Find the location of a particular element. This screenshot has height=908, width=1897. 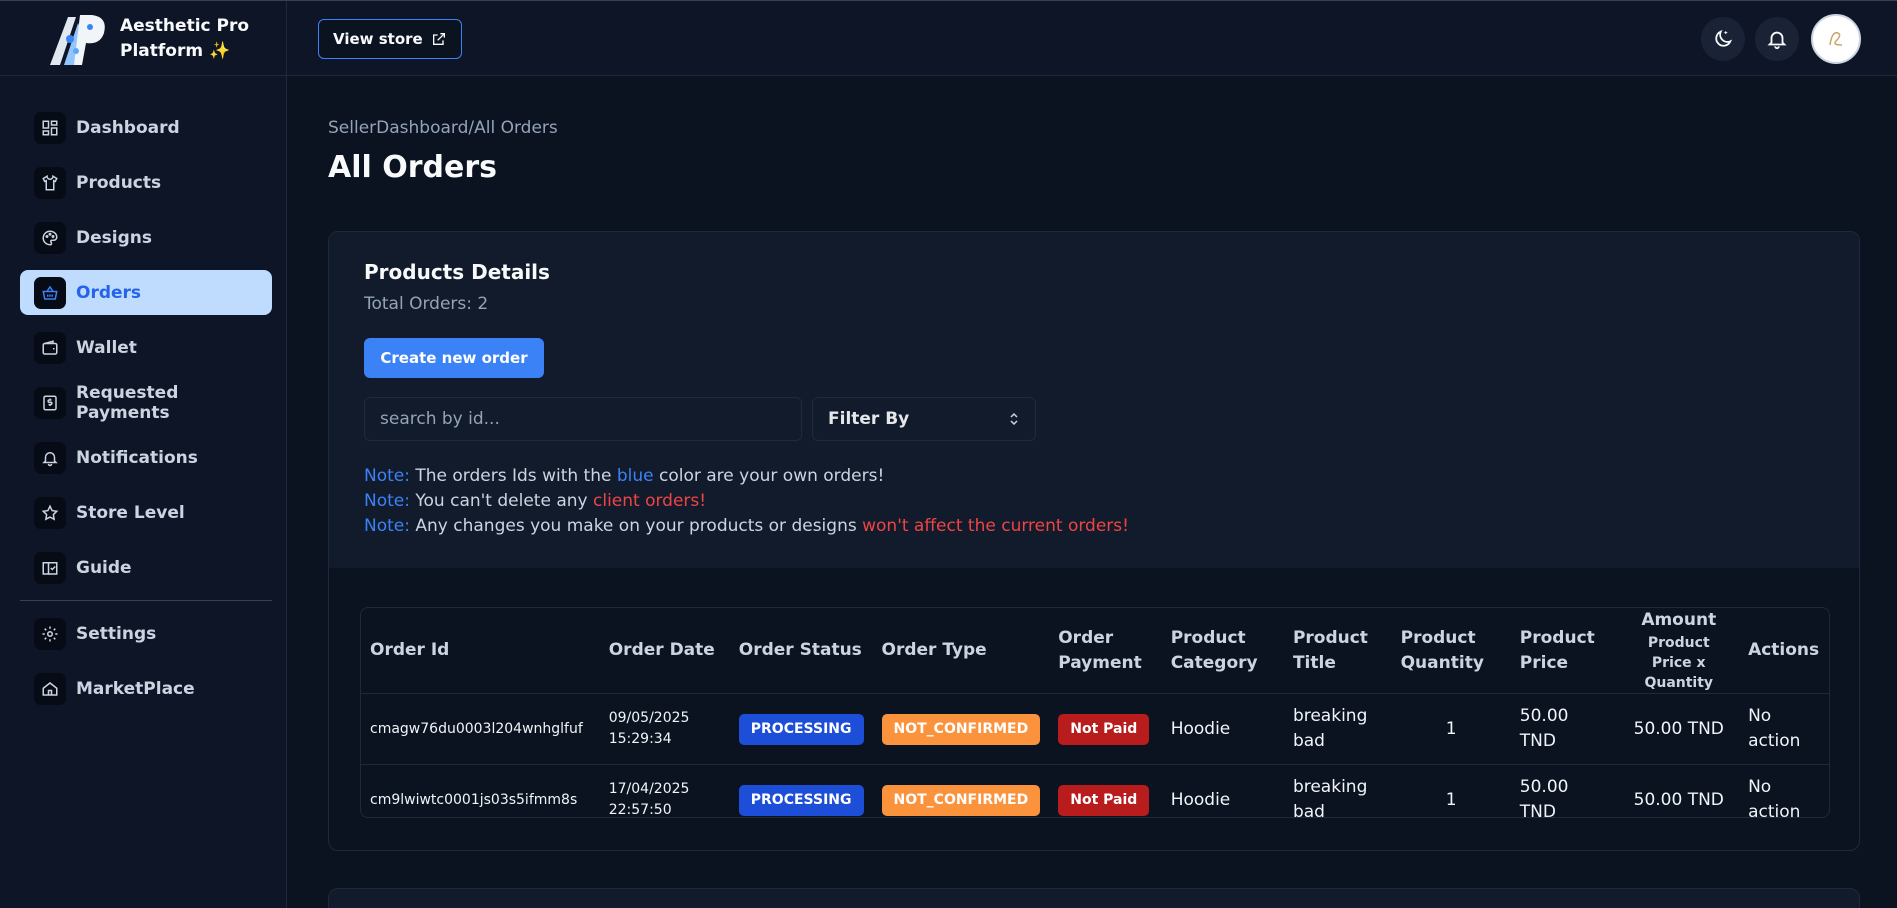

col-order-type: Order Type is located at coordinates (961, 651).